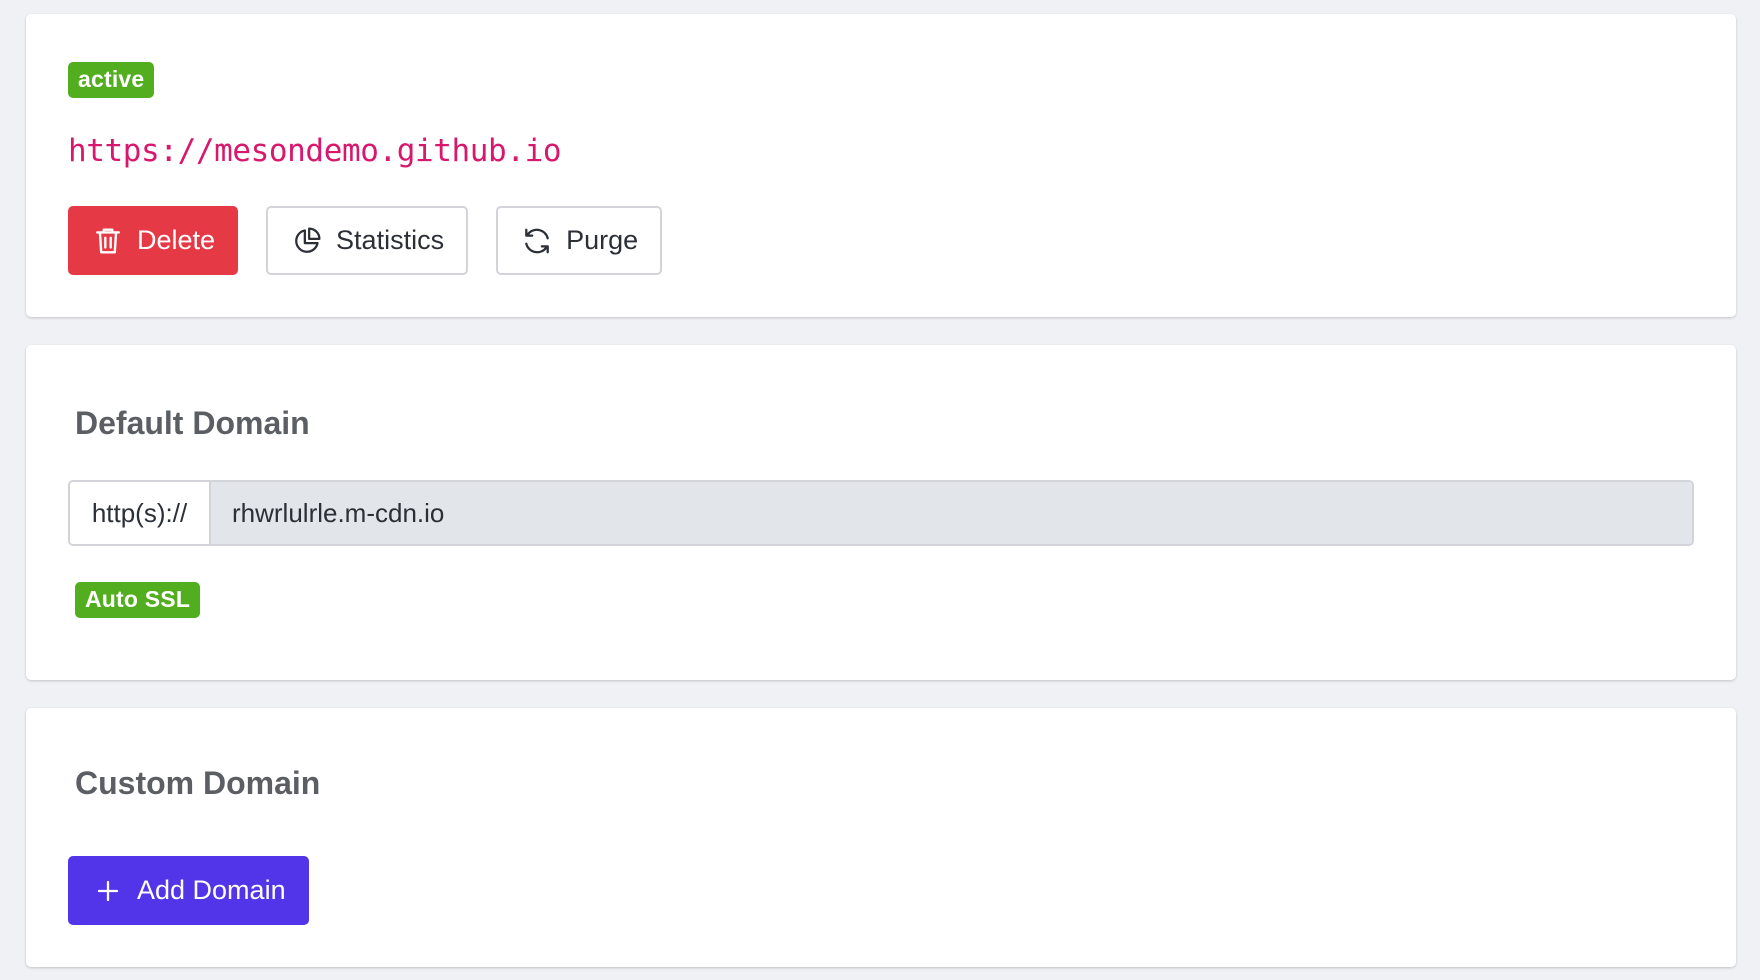  I want to click on default-domain-field: rhwrlulrle.m-cdn.io, so click(951, 513).